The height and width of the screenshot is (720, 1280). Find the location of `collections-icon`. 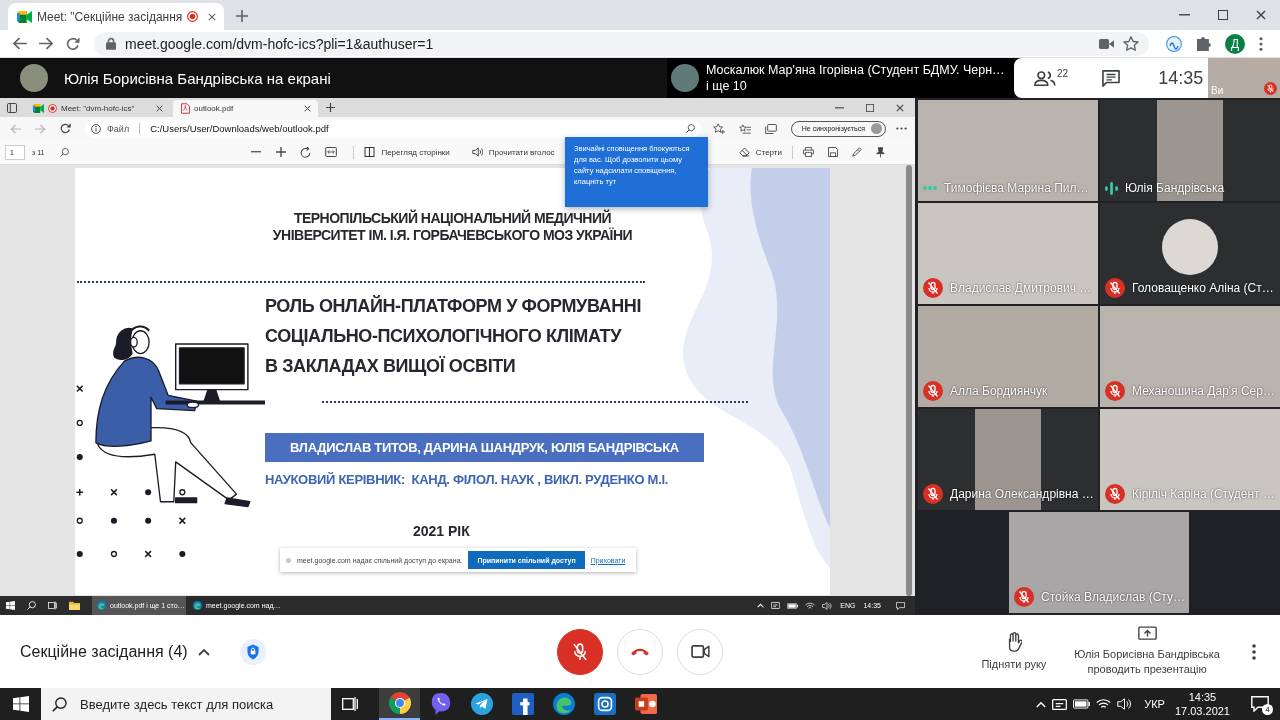

collections-icon is located at coordinates (770, 128).